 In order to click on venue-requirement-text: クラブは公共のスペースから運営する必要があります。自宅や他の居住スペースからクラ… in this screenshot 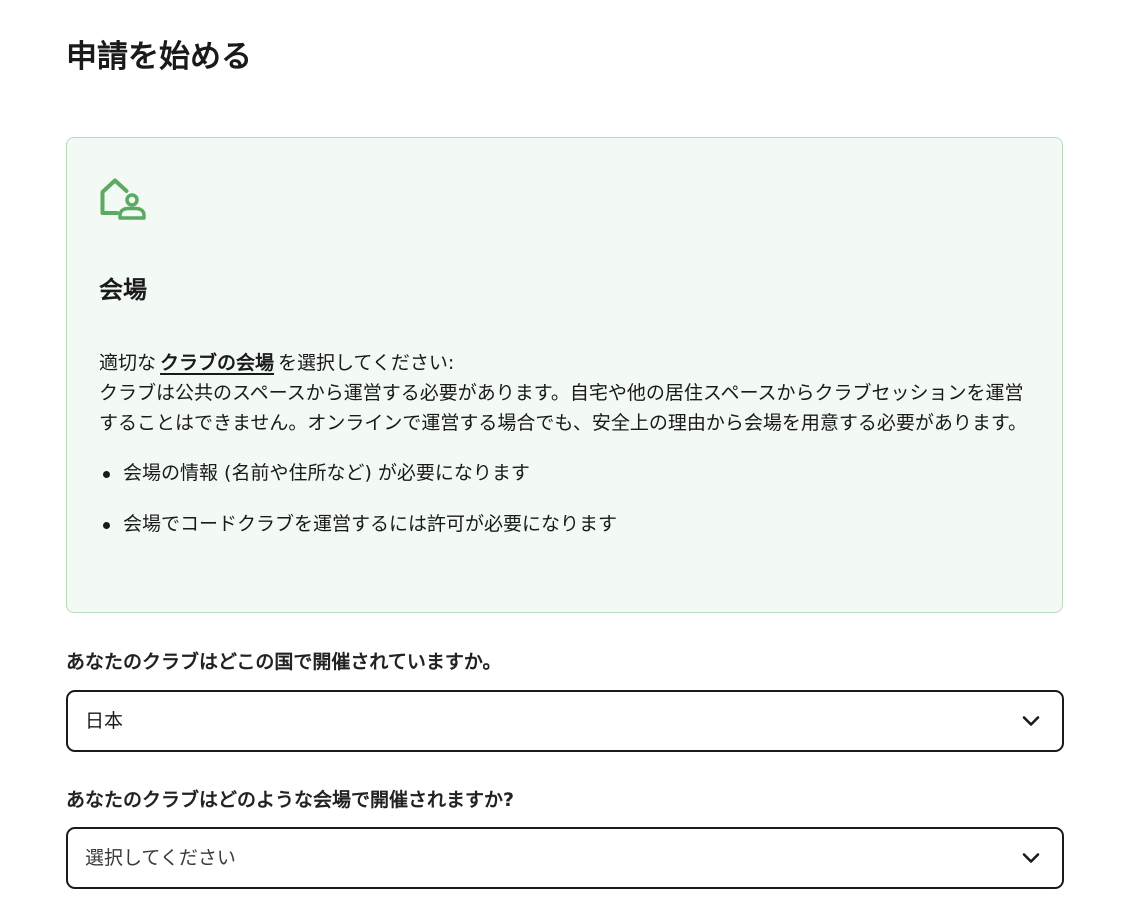, I will do `click(563, 408)`.